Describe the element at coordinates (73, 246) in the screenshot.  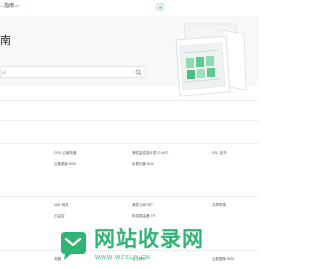
I see `chat-bubble-icon` at that location.